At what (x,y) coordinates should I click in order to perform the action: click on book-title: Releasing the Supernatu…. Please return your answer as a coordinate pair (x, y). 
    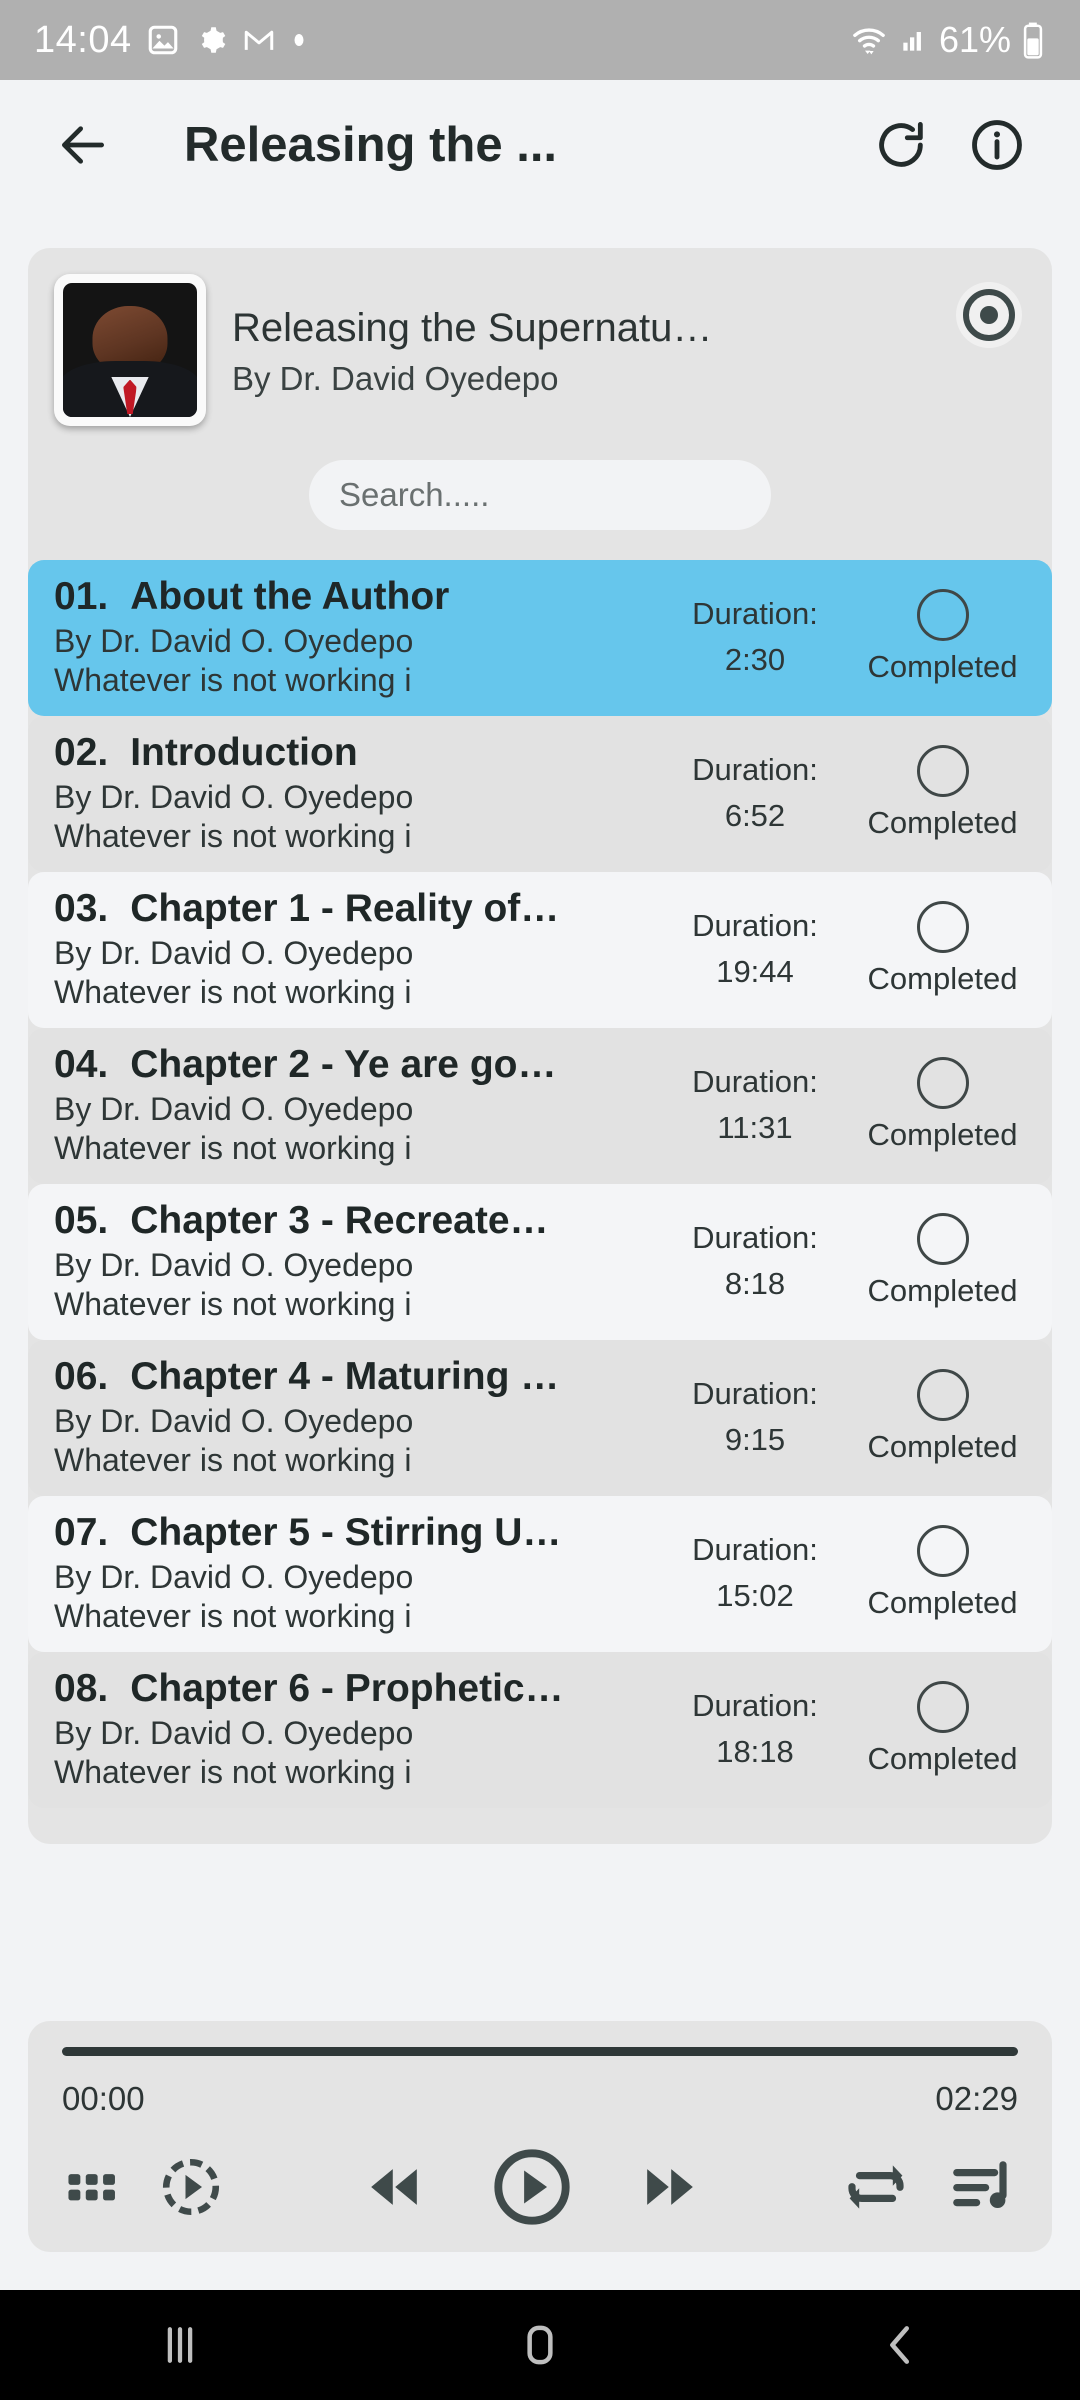
    Looking at the image, I should click on (472, 328).